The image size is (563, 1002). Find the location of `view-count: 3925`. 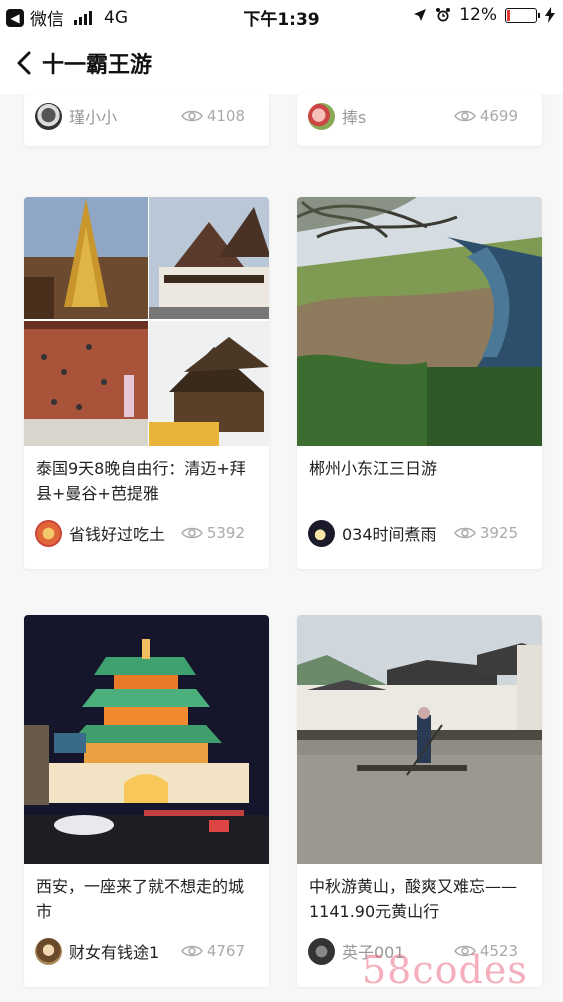

view-count: 3925 is located at coordinates (485, 533).